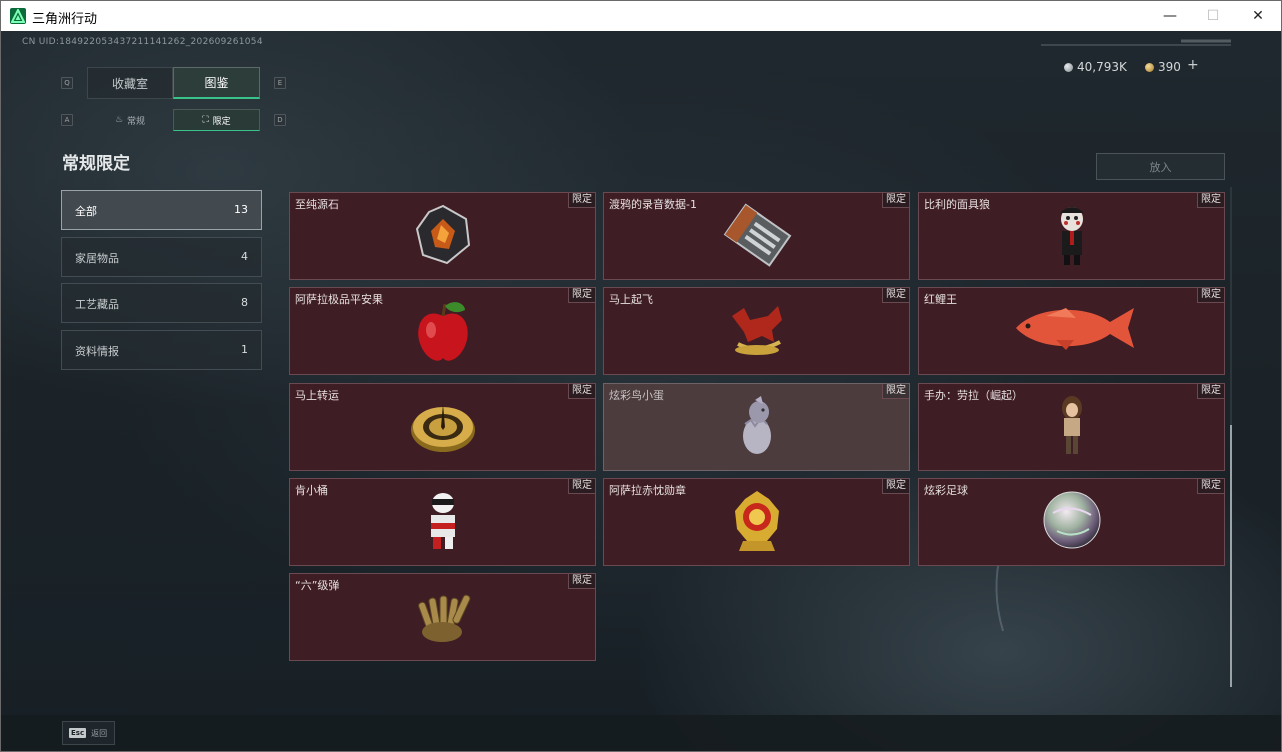  Describe the element at coordinates (957, 204) in the screenshot. I see `item-name: 比利的面具狼` at that location.